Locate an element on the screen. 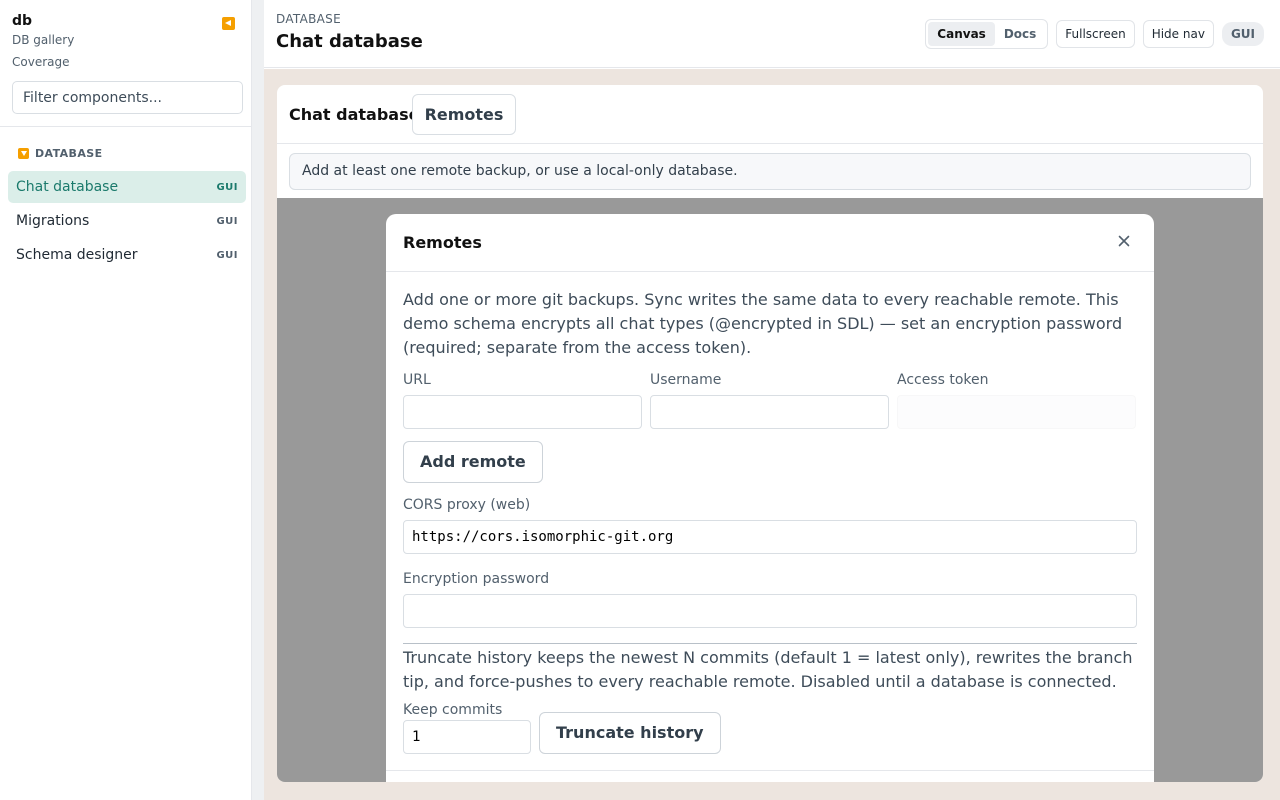 This screenshot has height=800, width=1280. truncate-controls: Keep commits Truncate history is located at coordinates (770, 727).